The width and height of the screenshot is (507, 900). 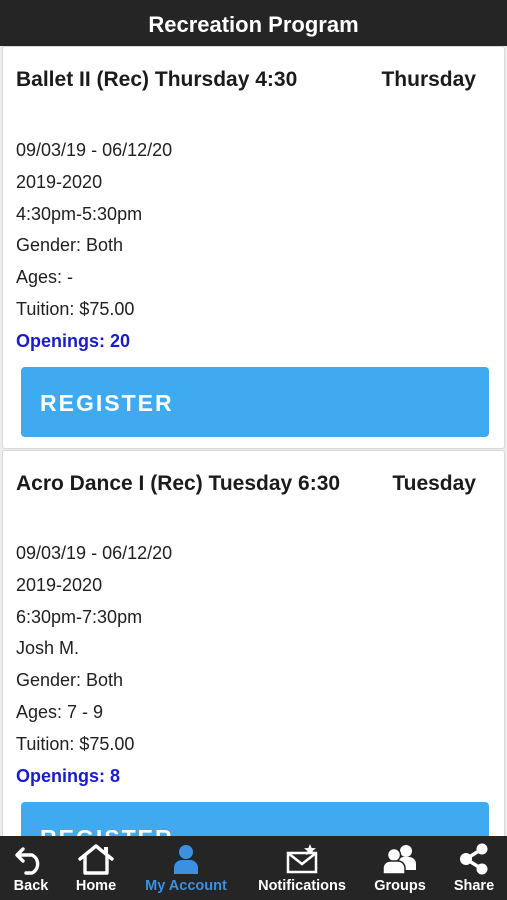 What do you see at coordinates (186, 861) in the screenshot?
I see `user-icon` at bounding box center [186, 861].